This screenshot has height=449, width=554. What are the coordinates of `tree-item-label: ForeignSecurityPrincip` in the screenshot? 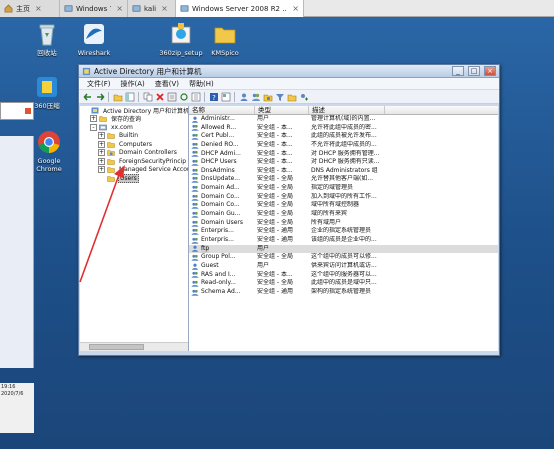 It's located at (153, 161).